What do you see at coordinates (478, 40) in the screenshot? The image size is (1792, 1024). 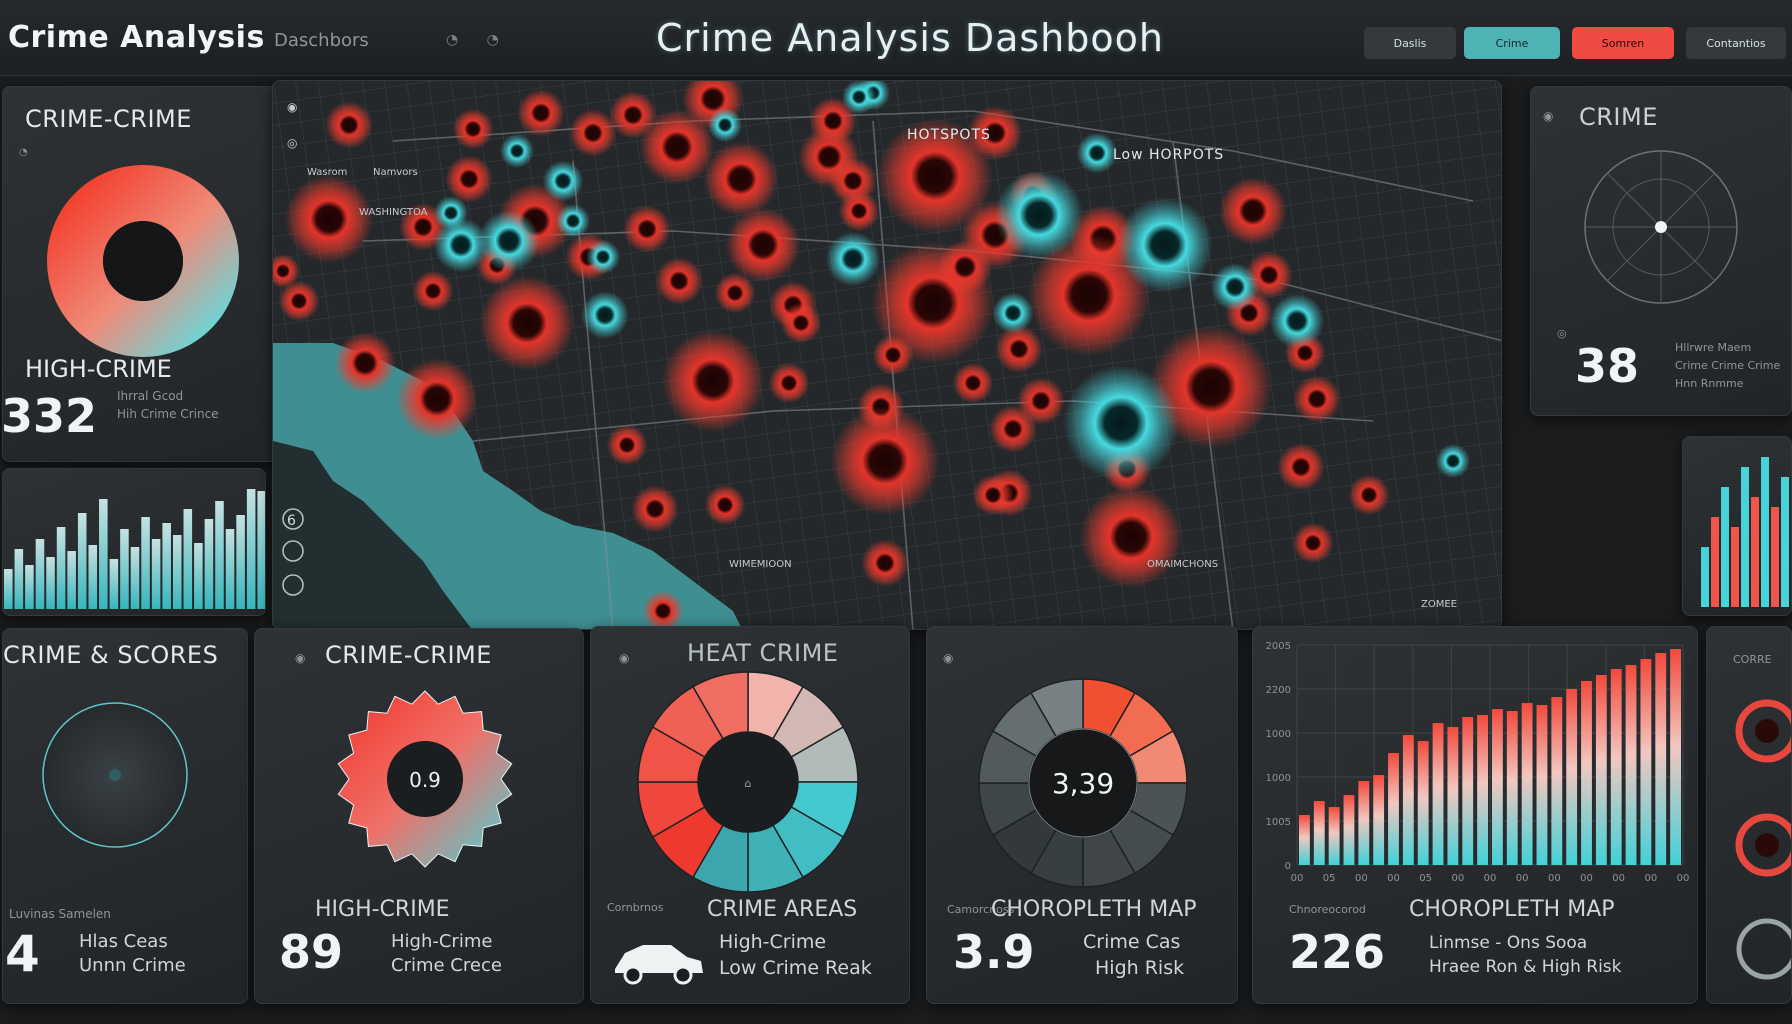 I see `app-subtitle-icons: ◔ ◔` at bounding box center [478, 40].